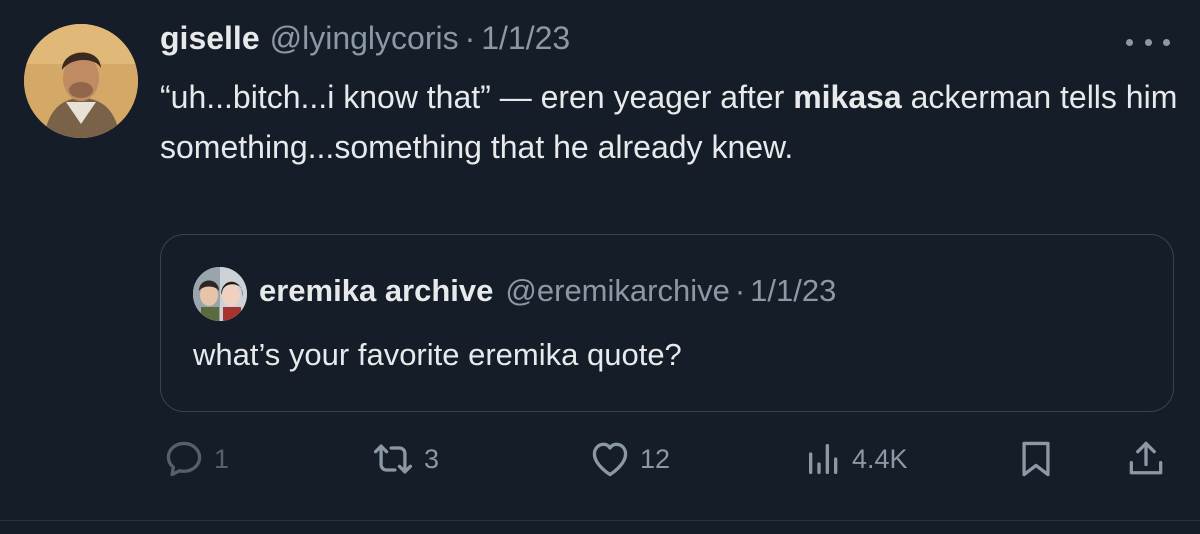 The height and width of the screenshot is (534, 1200). Describe the element at coordinates (1148, 42) in the screenshot. I see `more-dots-icon` at that location.